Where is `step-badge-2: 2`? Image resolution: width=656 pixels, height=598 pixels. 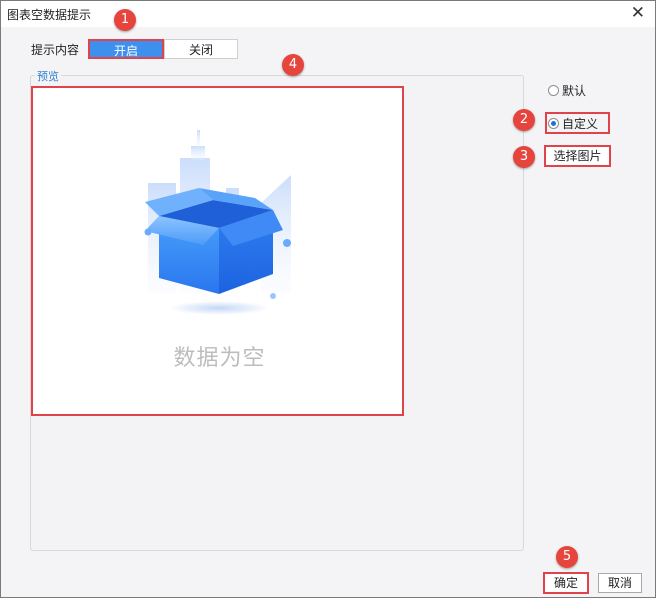 step-badge-2: 2 is located at coordinates (524, 120).